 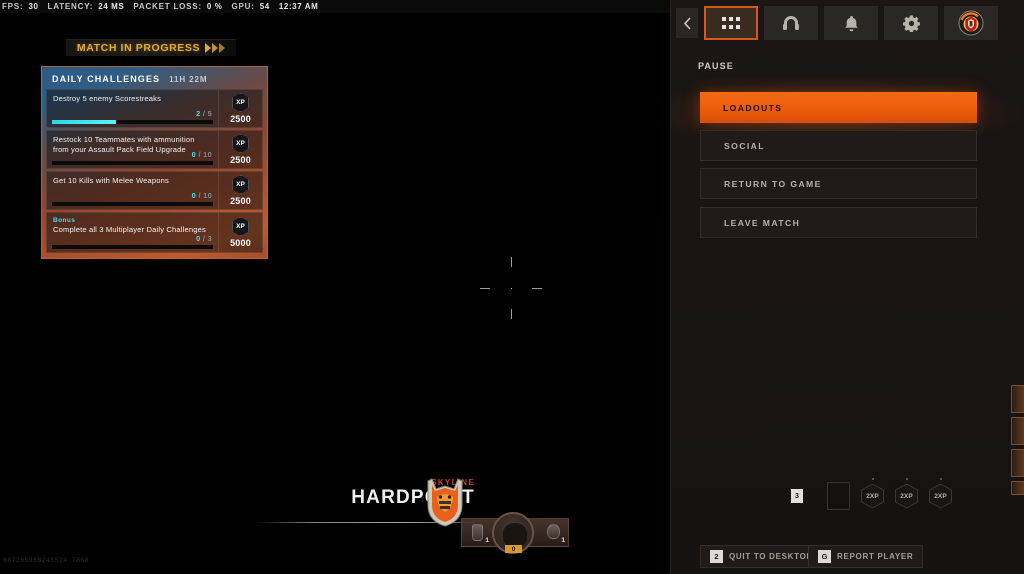 What do you see at coordinates (771, 556) in the screenshot?
I see `quit-to-desktop-label: QUIT TO DESKTOP` at bounding box center [771, 556].